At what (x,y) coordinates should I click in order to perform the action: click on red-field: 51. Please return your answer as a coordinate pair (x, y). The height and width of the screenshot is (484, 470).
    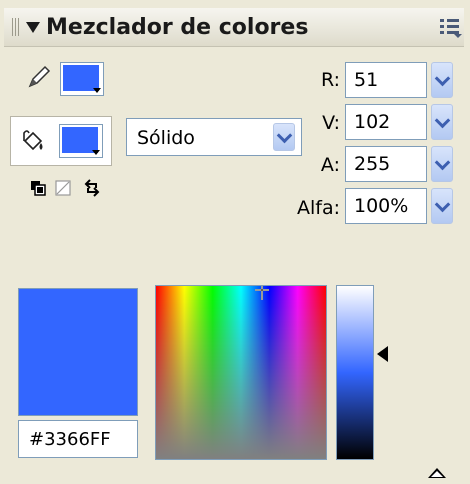
    Looking at the image, I should click on (386, 80).